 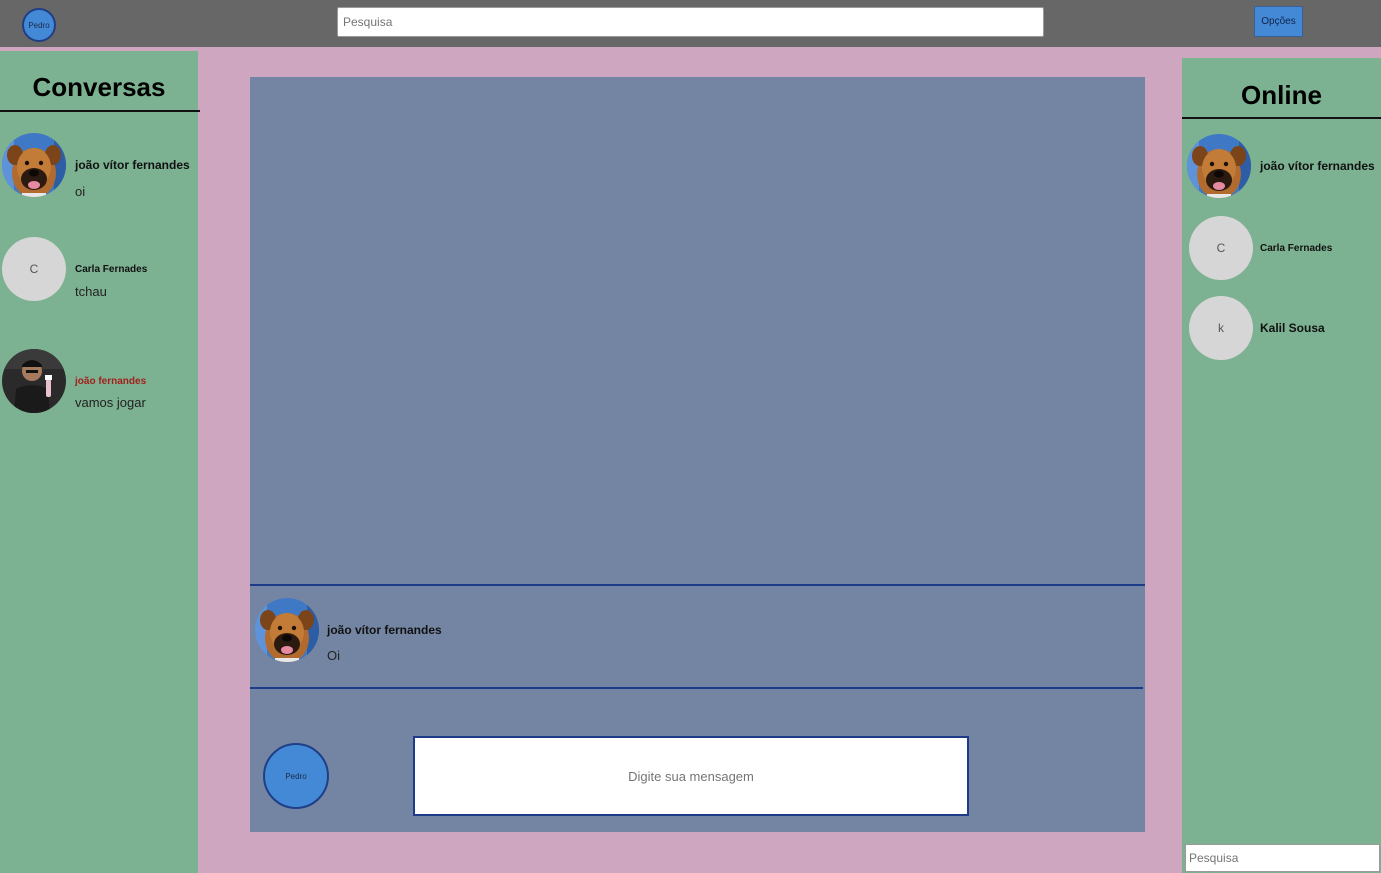 What do you see at coordinates (111, 381) in the screenshot?
I see `conversation-name: joão fernandes` at bounding box center [111, 381].